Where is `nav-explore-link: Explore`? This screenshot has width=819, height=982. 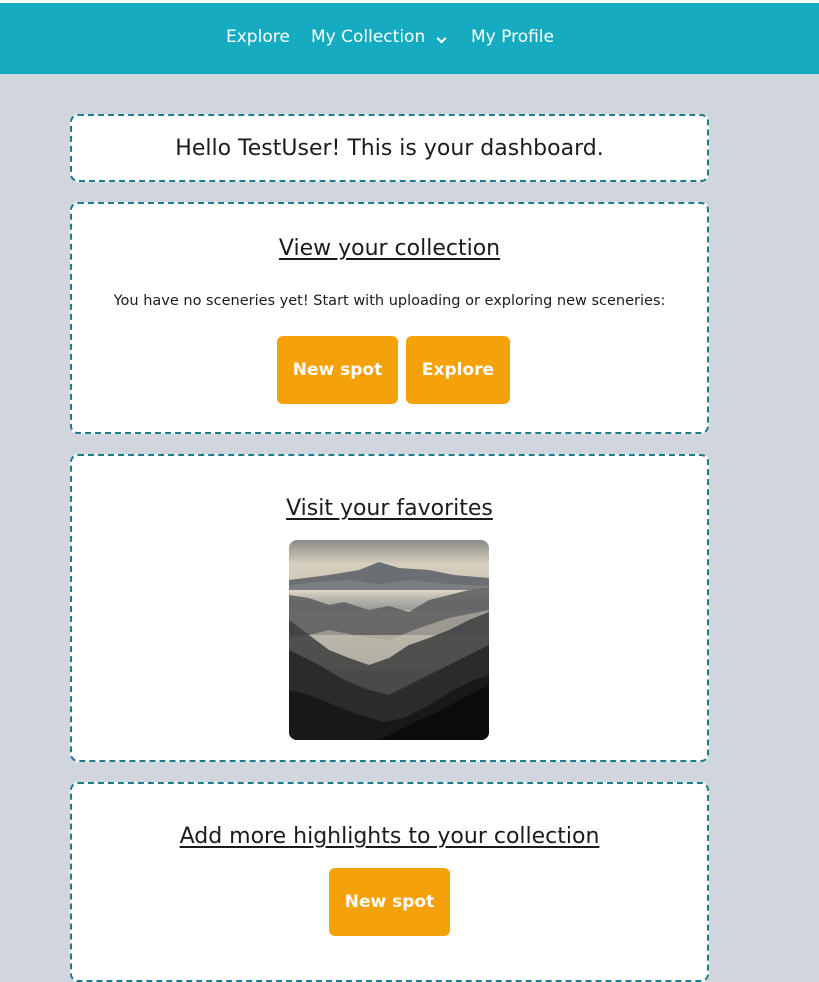
nav-explore-link: Explore is located at coordinates (258, 37).